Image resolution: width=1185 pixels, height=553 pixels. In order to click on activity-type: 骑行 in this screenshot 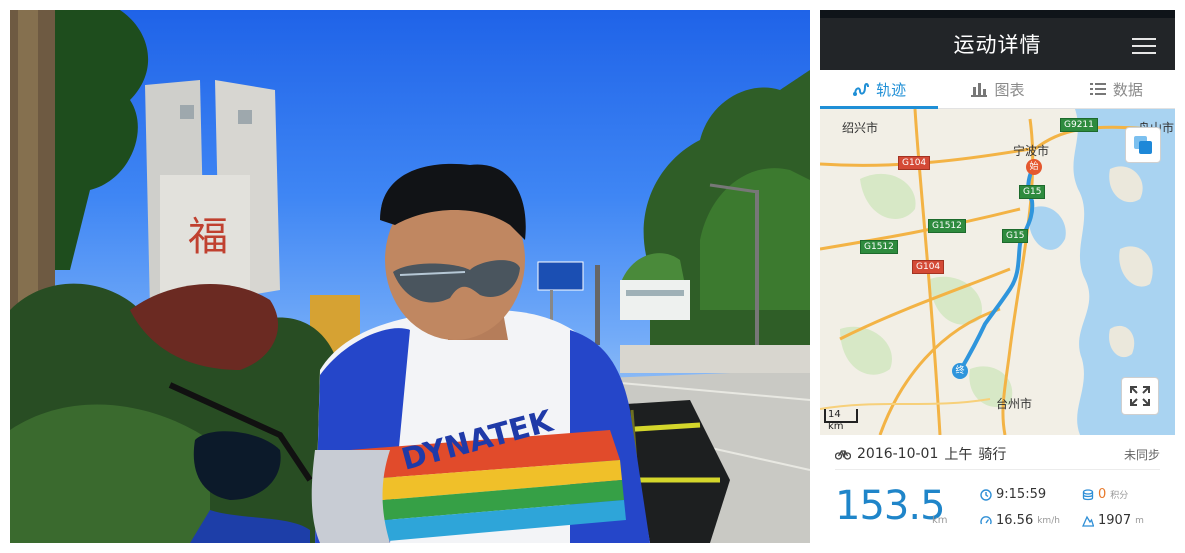, I will do `click(992, 455)`.